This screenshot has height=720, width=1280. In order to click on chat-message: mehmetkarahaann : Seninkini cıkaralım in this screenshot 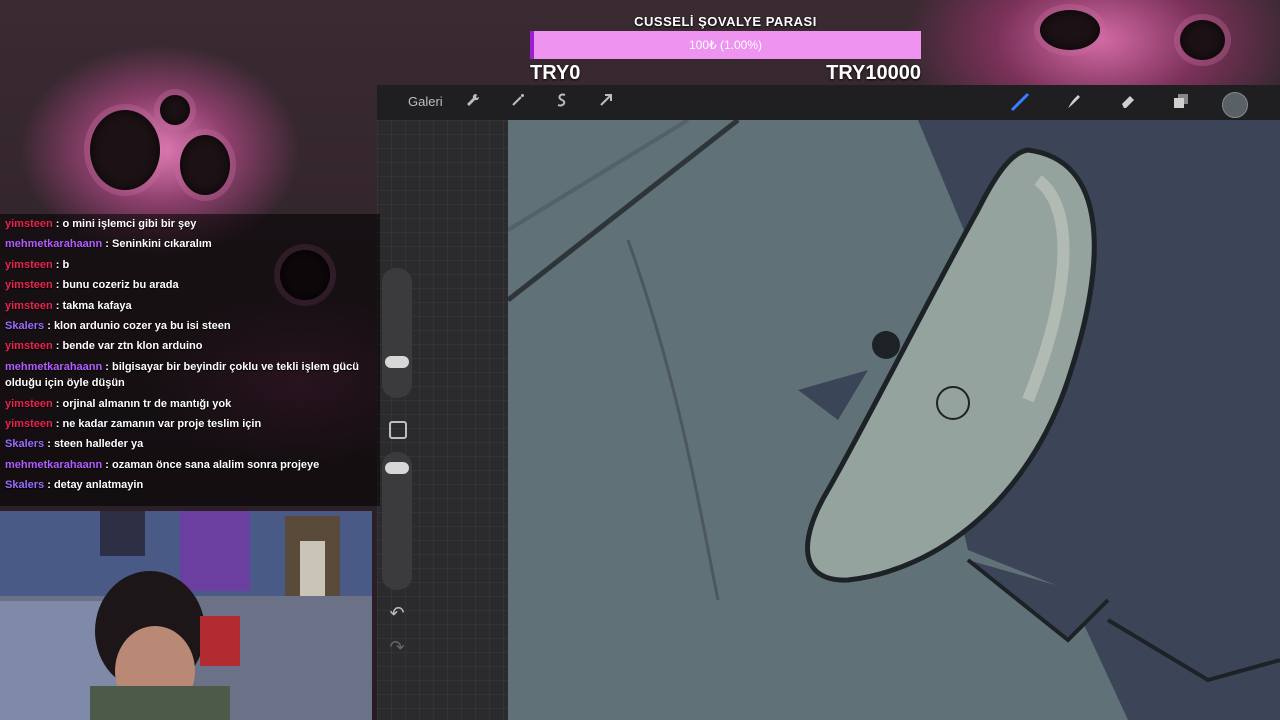, I will do `click(190, 244)`.